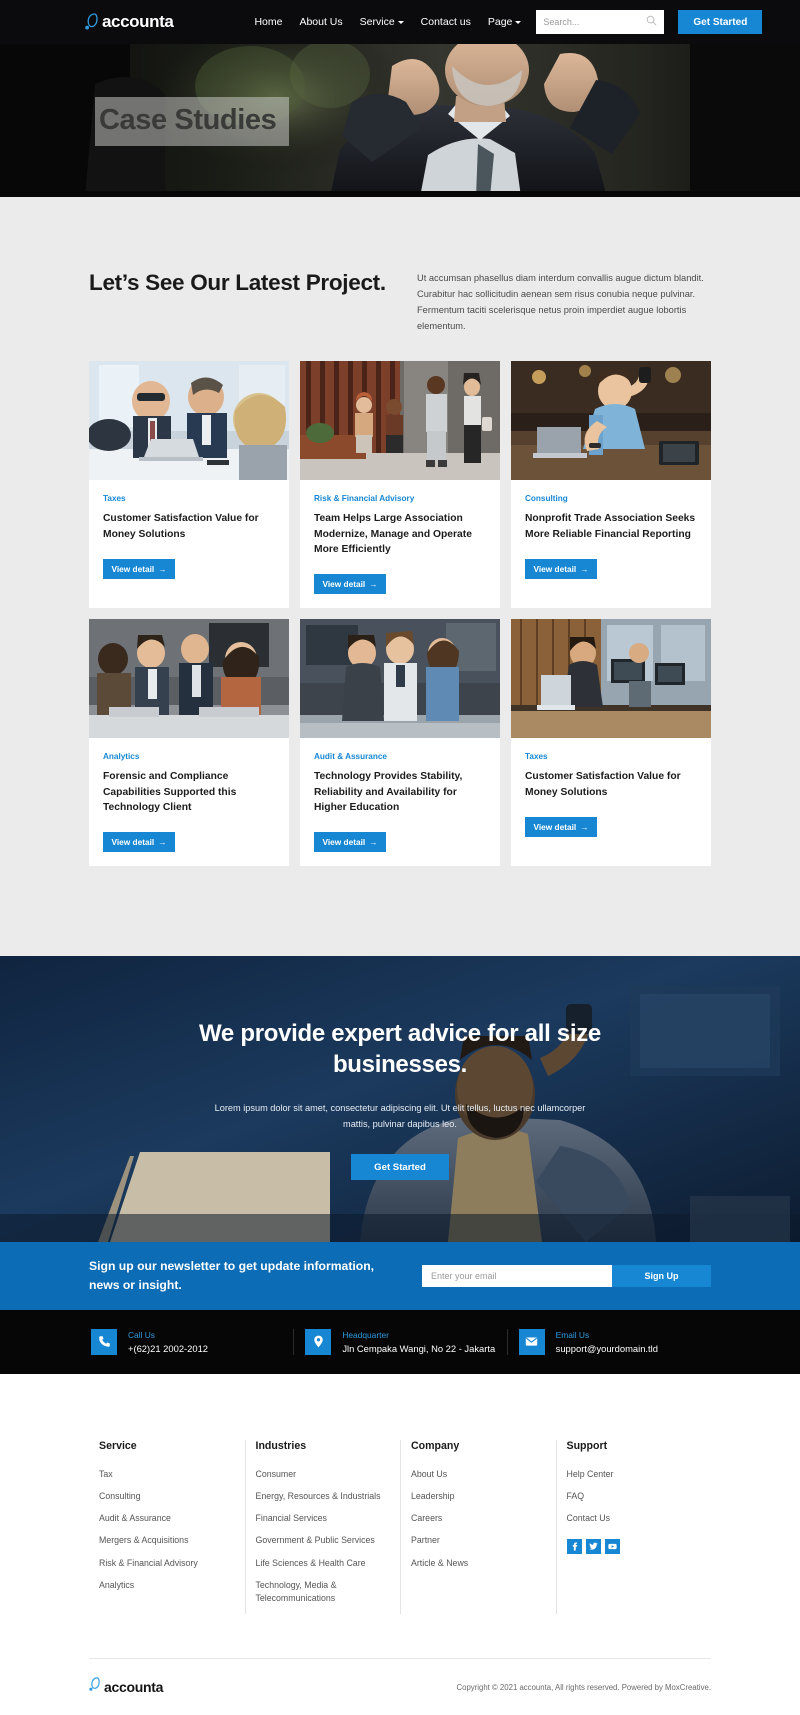 The width and height of the screenshot is (800, 1715). Describe the element at coordinates (517, 1275) in the screenshot. I see `newsletter-email-input` at that location.